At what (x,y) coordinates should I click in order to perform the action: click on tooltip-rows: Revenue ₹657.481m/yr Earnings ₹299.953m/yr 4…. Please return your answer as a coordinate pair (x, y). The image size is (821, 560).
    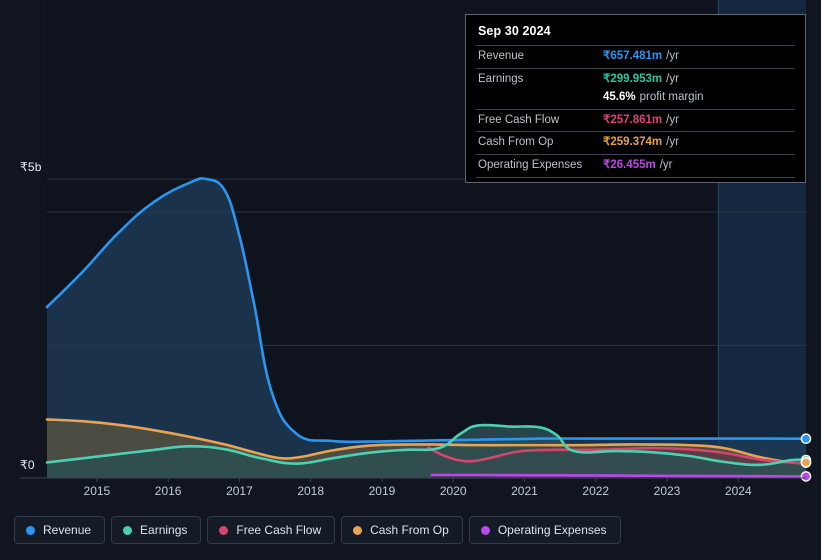
    Looking at the image, I should click on (635, 110).